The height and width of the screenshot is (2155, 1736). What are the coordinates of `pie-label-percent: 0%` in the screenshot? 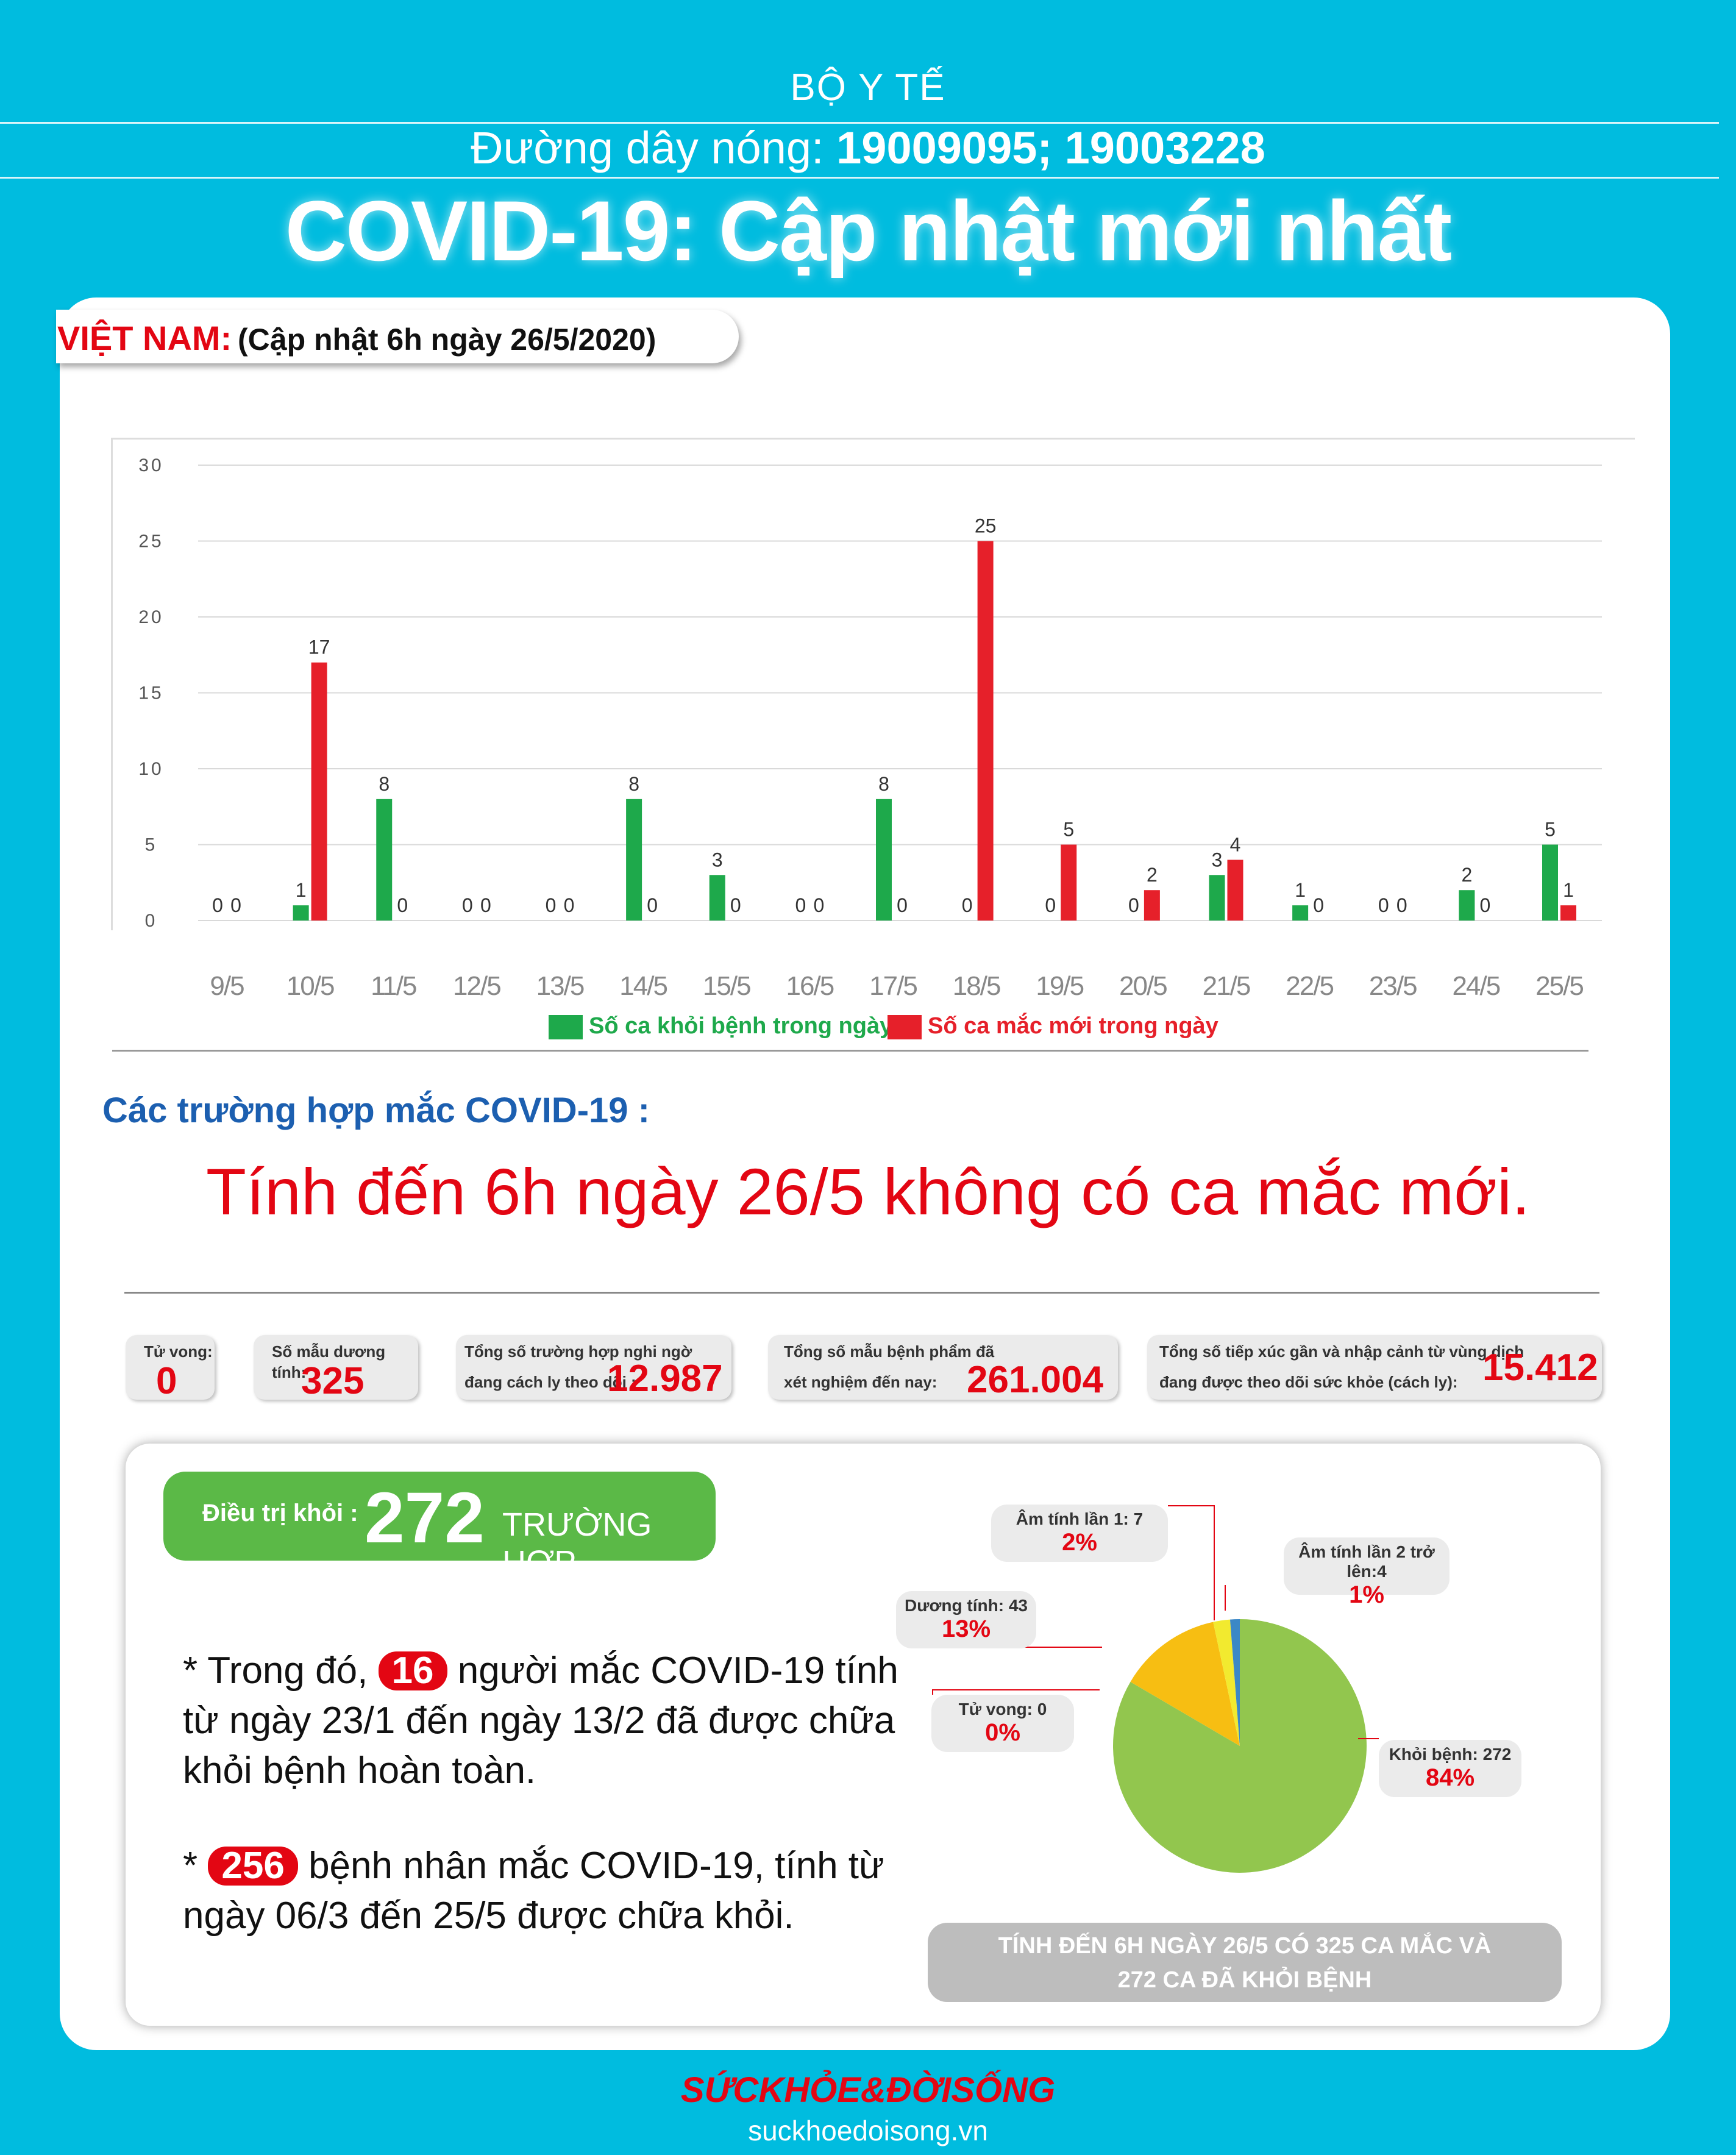 It's located at (1002, 1732).